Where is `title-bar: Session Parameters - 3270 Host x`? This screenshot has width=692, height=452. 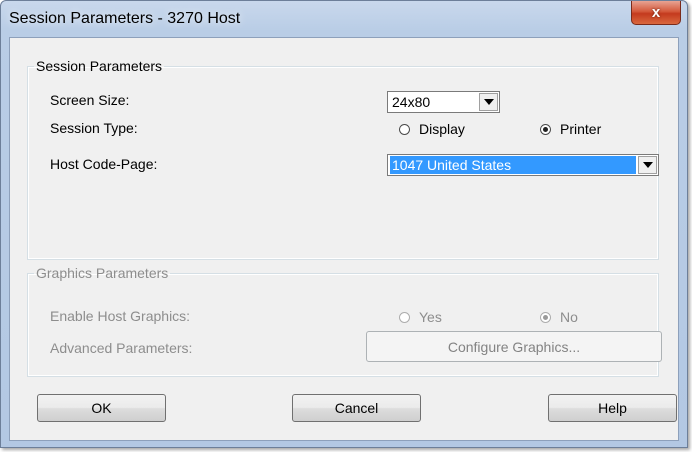 title-bar: Session Parameters - 3270 Host x is located at coordinates (344, 19).